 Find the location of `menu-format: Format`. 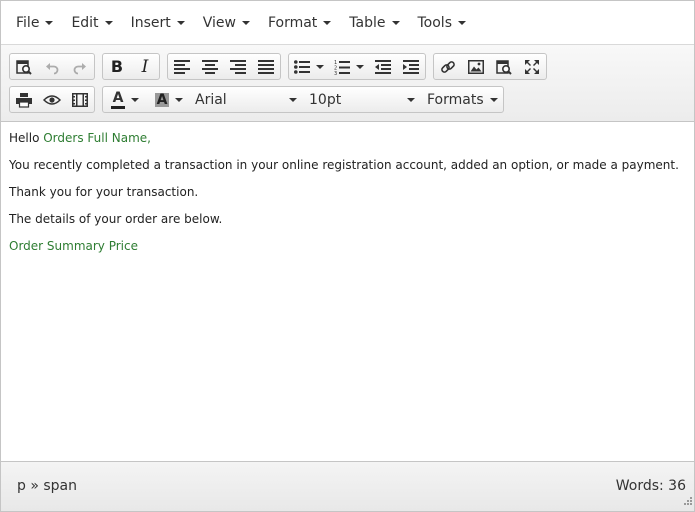

menu-format: Format is located at coordinates (299, 23).